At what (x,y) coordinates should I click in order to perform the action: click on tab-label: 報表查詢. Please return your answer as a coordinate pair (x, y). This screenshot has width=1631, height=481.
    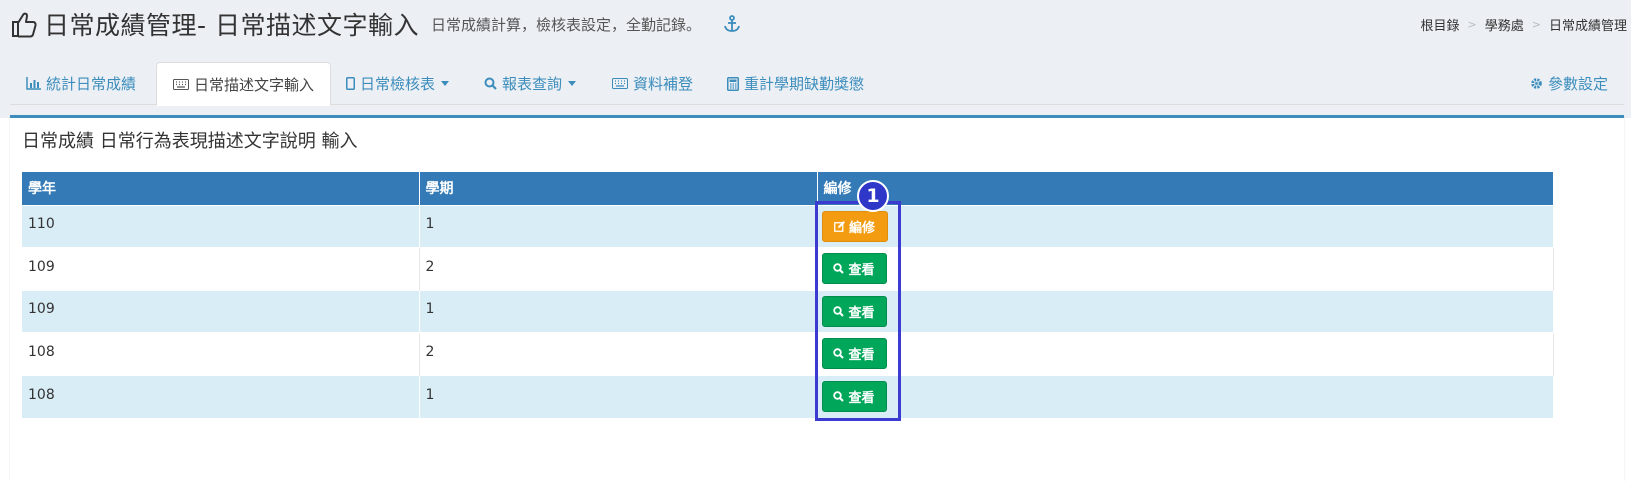
    Looking at the image, I should click on (532, 84).